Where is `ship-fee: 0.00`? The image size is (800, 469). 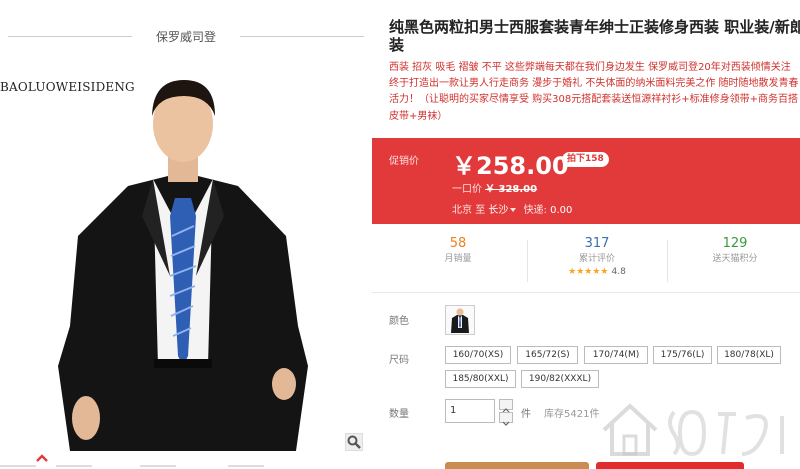
ship-fee: 0.00 is located at coordinates (561, 210).